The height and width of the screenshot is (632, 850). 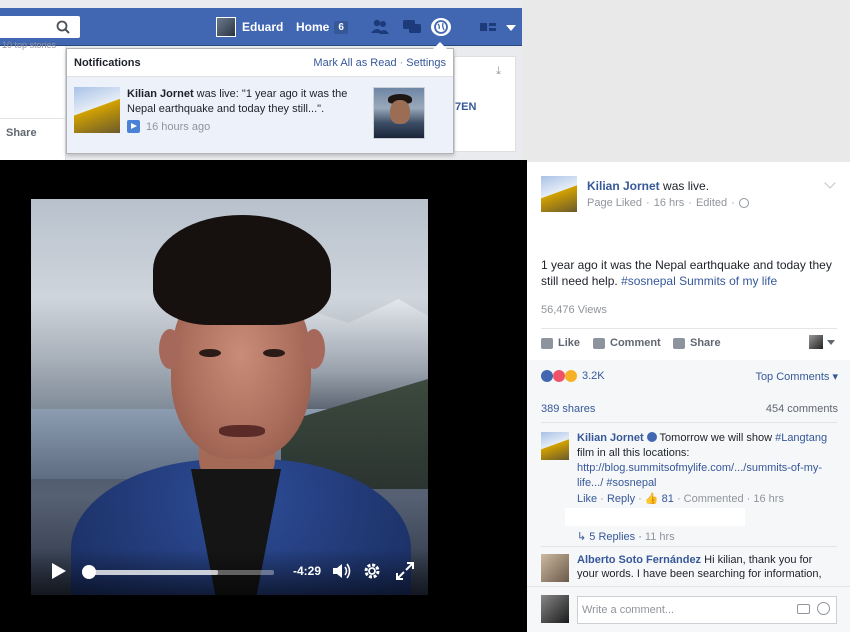 What do you see at coordinates (380, 27) in the screenshot?
I see `friend-requests-icon` at bounding box center [380, 27].